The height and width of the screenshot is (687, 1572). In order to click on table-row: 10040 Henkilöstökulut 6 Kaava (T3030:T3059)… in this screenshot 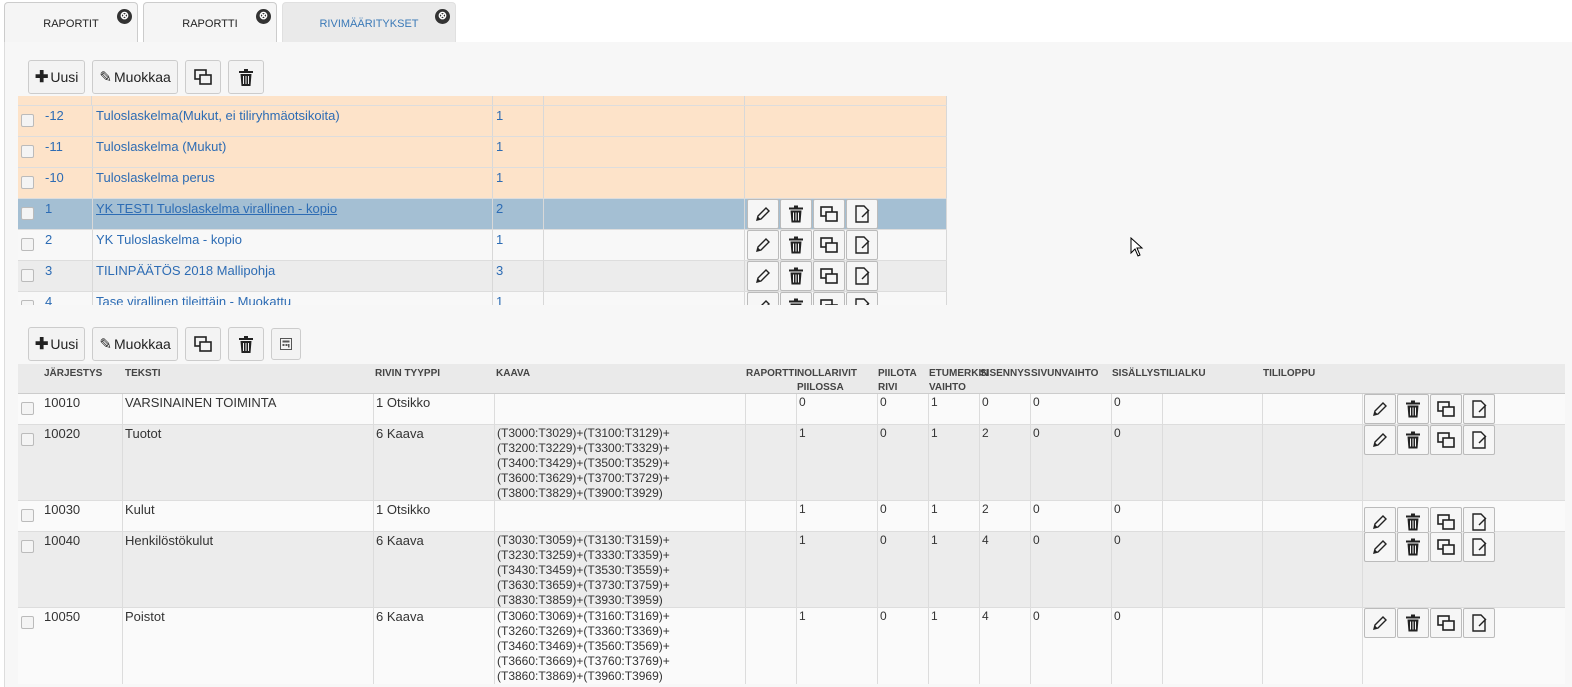, I will do `click(791, 570)`.